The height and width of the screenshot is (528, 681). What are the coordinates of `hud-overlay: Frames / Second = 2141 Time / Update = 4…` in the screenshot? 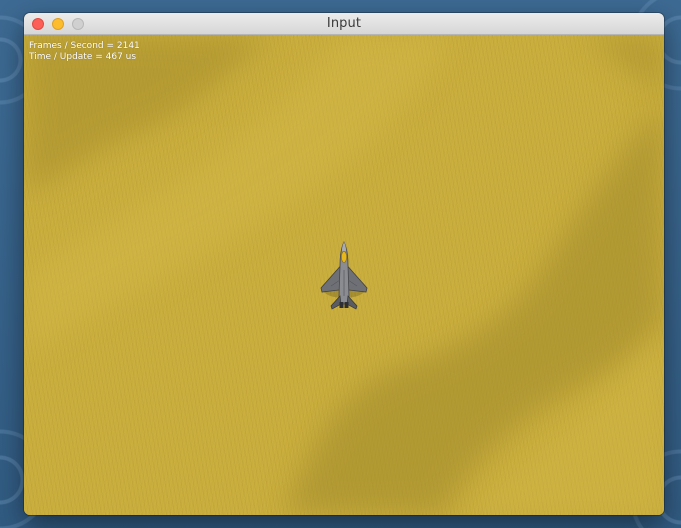 It's located at (84, 52).